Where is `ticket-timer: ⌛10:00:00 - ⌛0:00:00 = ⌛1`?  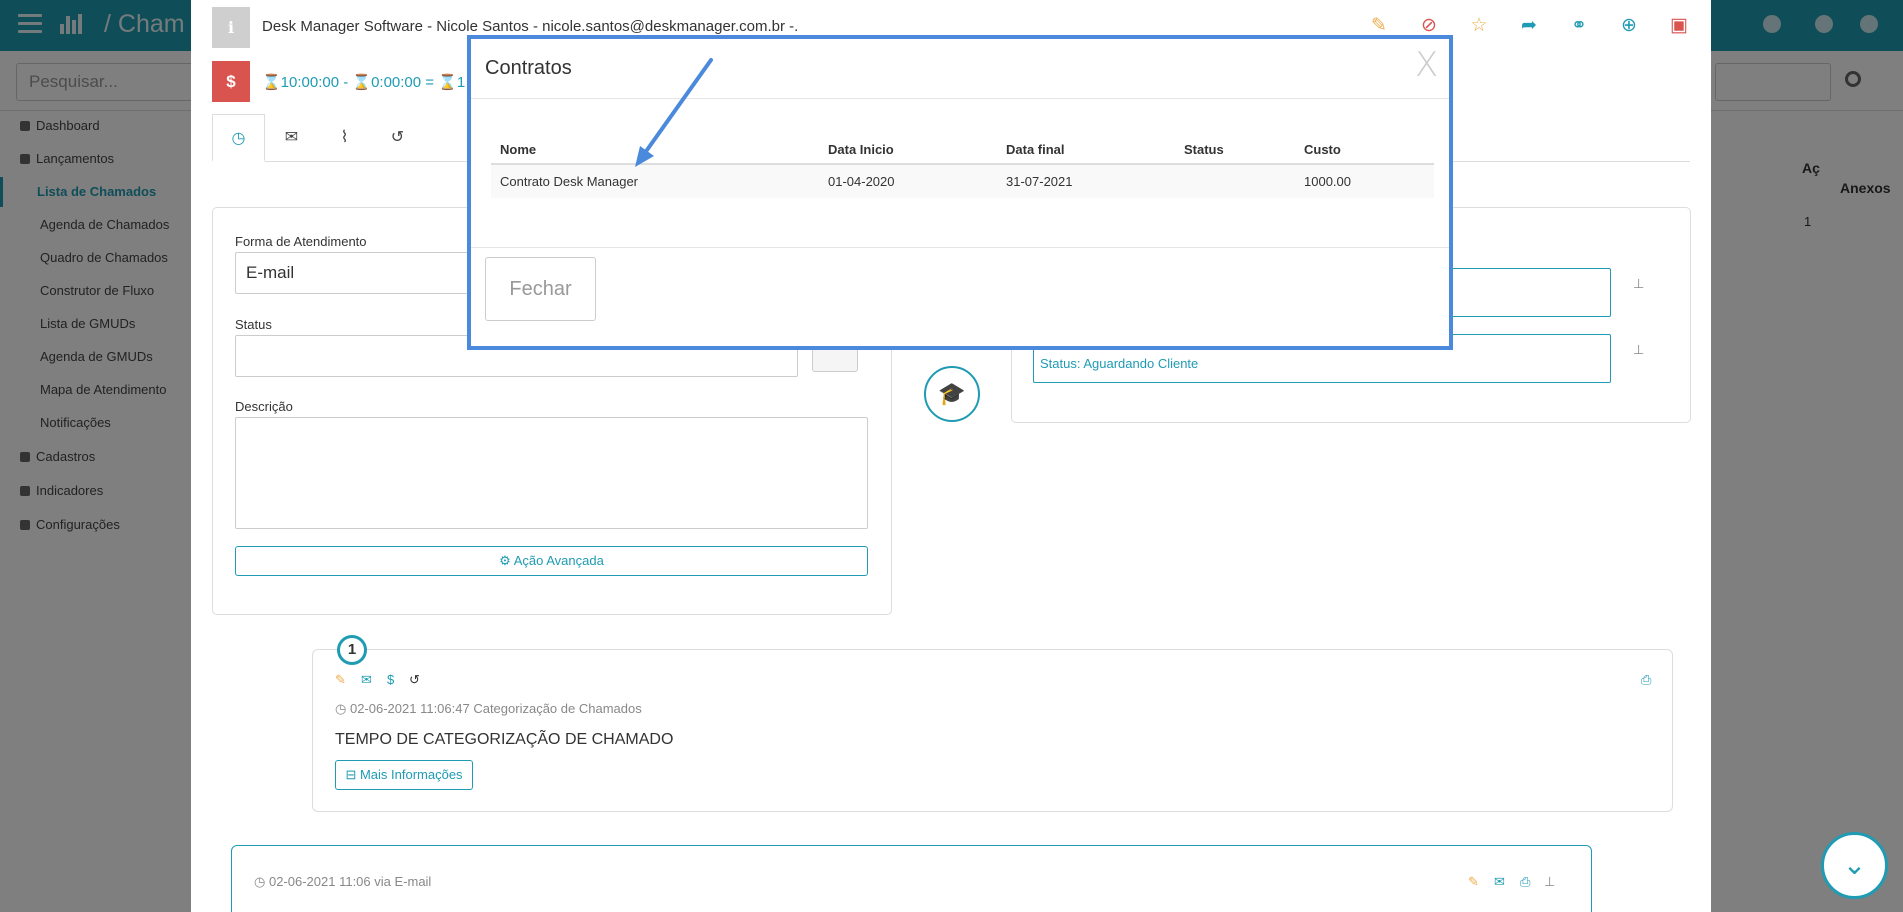 ticket-timer: ⌛10:00:00 - ⌛0:00:00 = ⌛1 is located at coordinates (364, 82).